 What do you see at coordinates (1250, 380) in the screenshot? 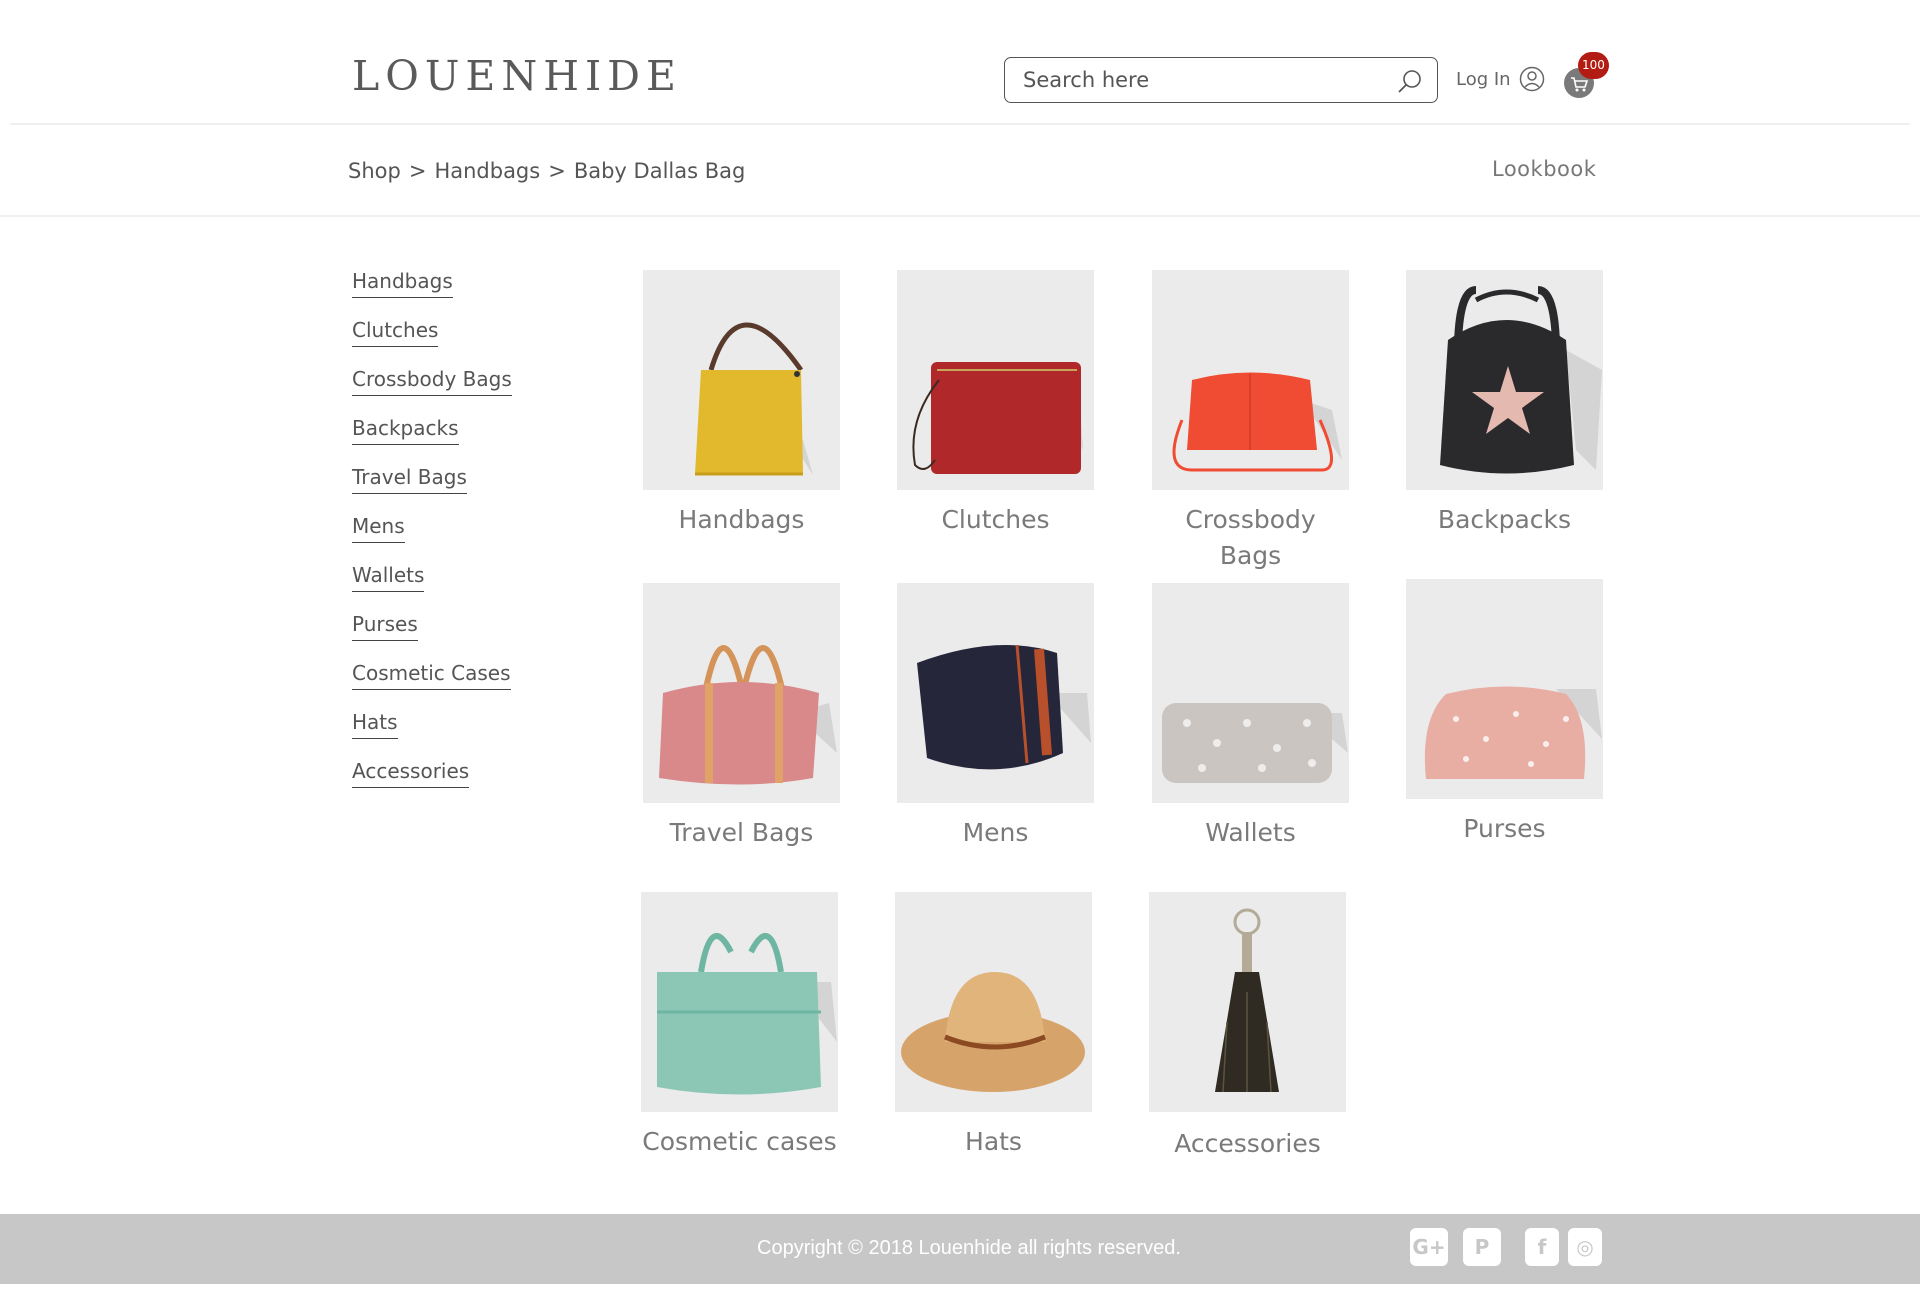
I see `orange-crossbody-image` at bounding box center [1250, 380].